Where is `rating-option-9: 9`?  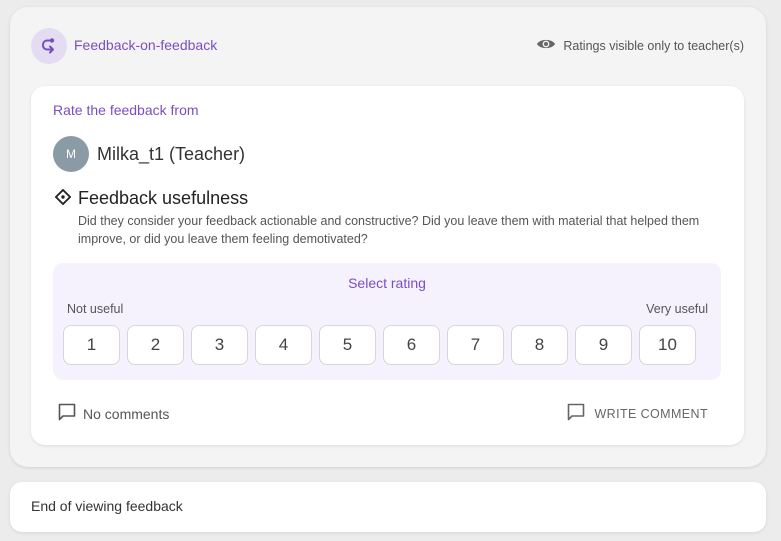
rating-option-9: 9 is located at coordinates (603, 345).